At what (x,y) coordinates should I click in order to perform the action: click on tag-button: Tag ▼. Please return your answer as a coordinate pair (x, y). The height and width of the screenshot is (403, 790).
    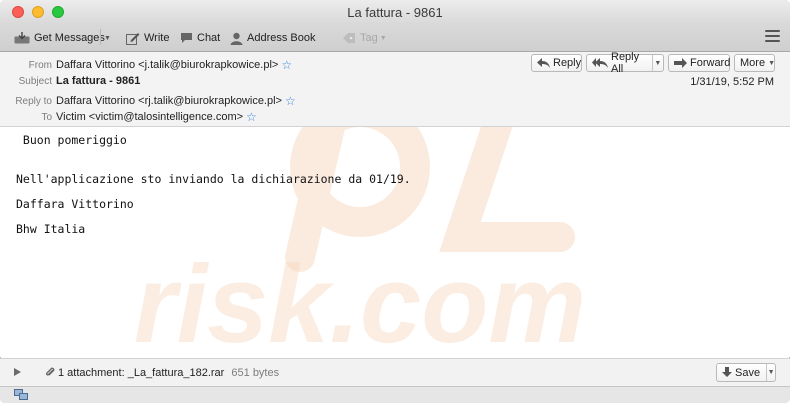
    Looking at the image, I should click on (364, 38).